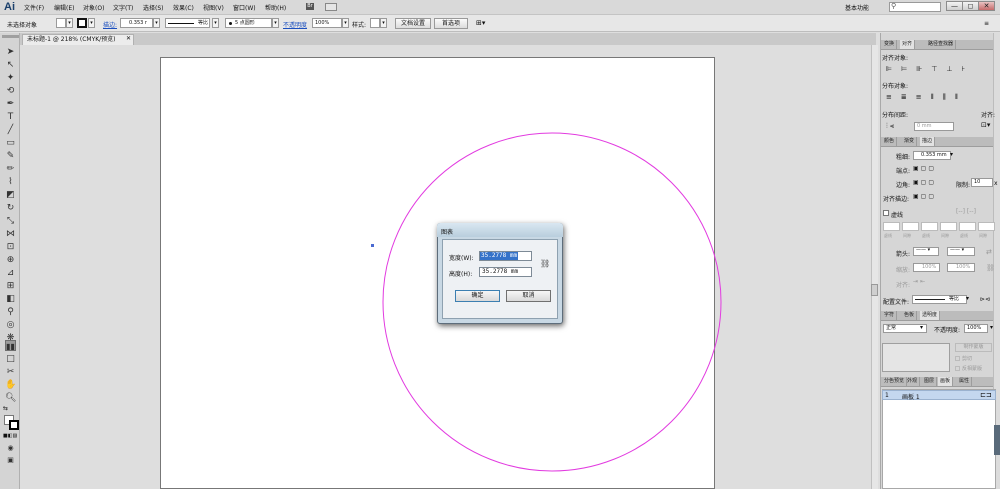 This screenshot has width=1000, height=489. What do you see at coordinates (916, 357) in the screenshot?
I see `mask-thumbnail` at bounding box center [916, 357].